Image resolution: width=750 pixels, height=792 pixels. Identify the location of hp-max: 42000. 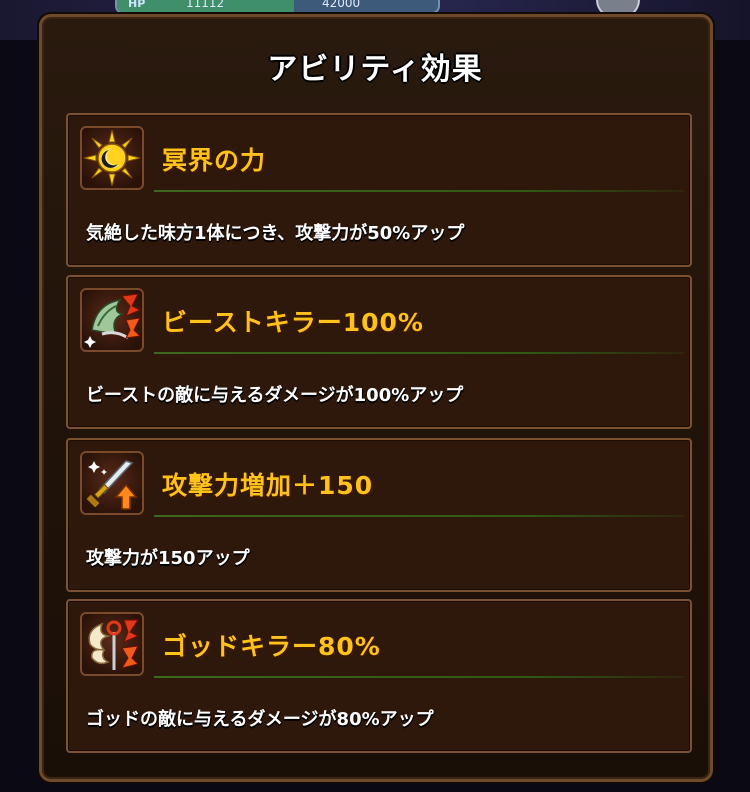
(341, 5).